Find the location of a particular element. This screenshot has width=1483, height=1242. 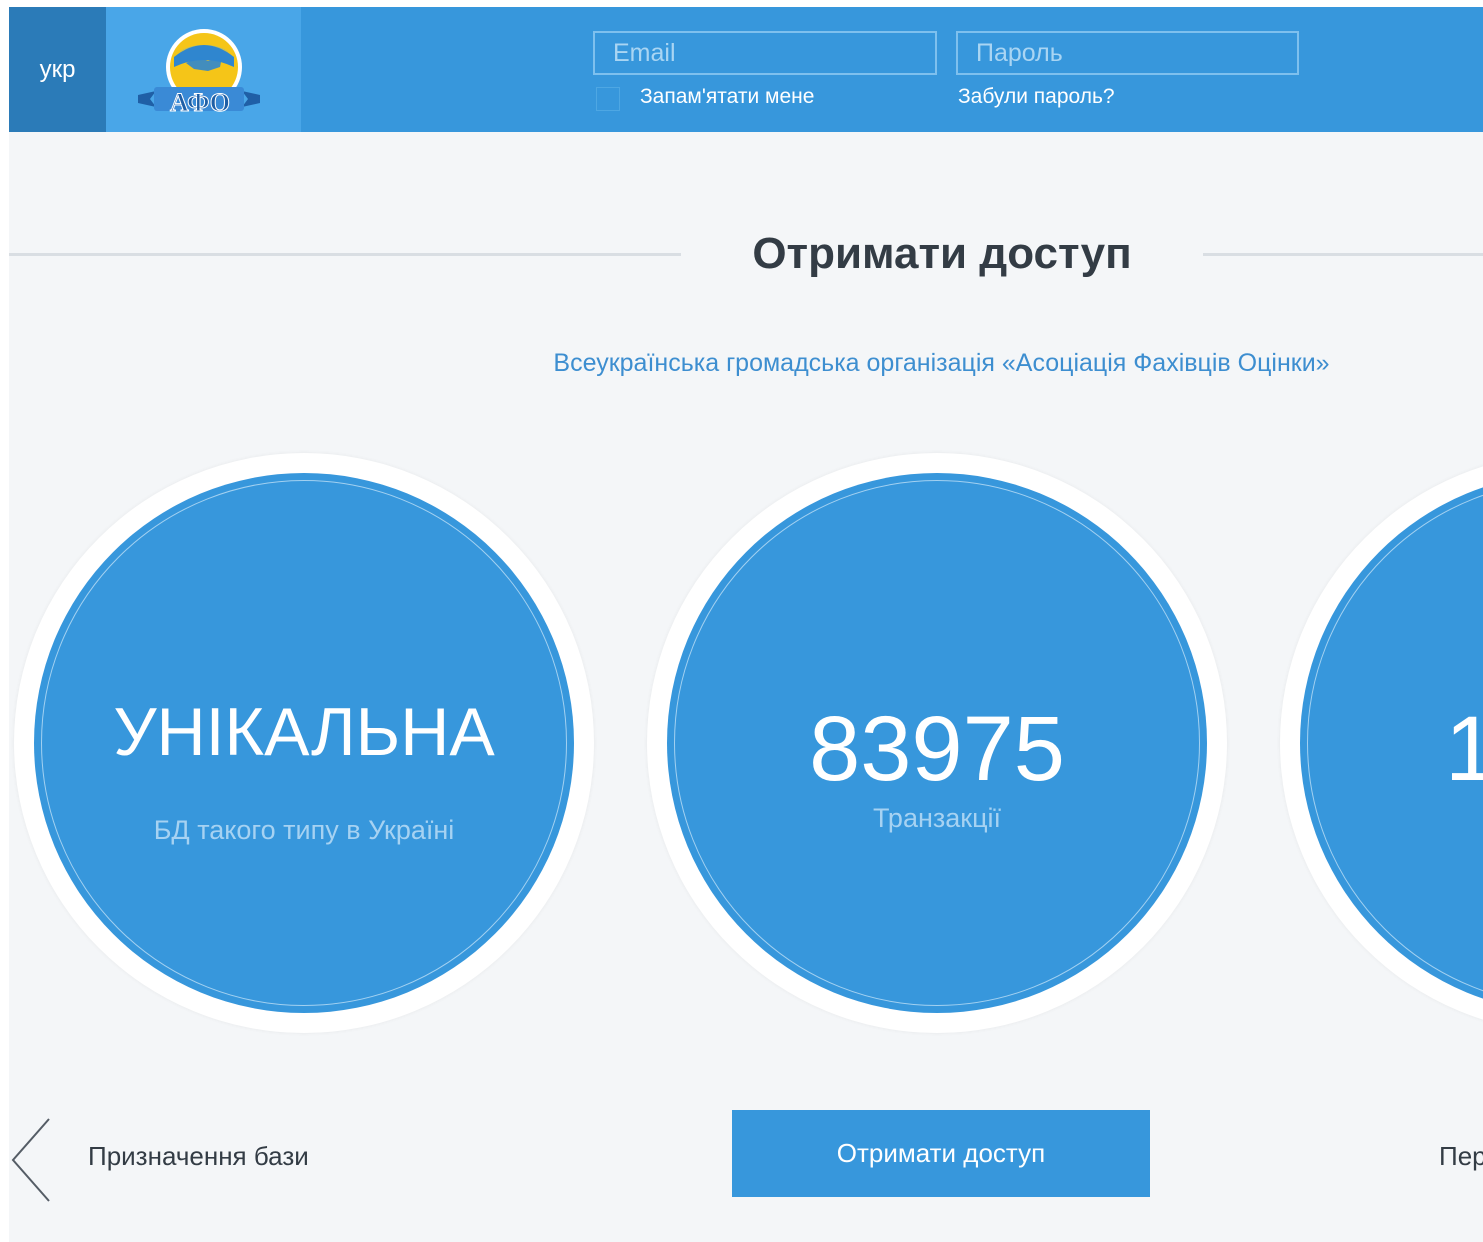

svg-text: АФО is located at coordinates (200, 102).